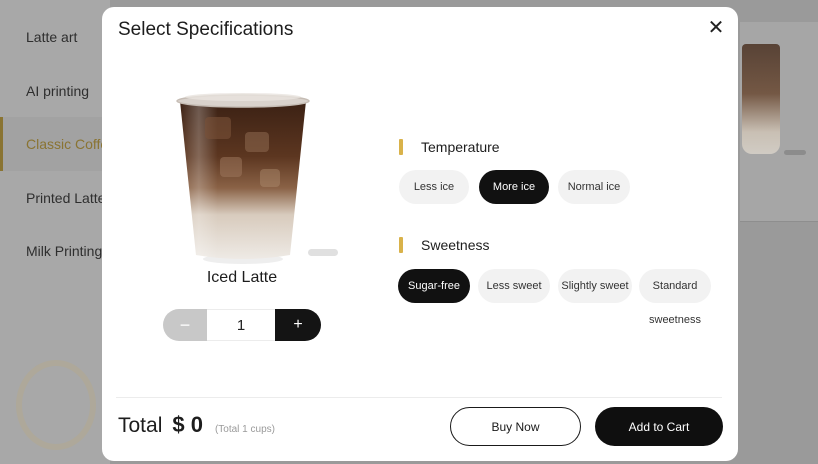  Describe the element at coordinates (55, 37) in the screenshot. I see `sidebar-item-latte-art: Latte art` at that location.